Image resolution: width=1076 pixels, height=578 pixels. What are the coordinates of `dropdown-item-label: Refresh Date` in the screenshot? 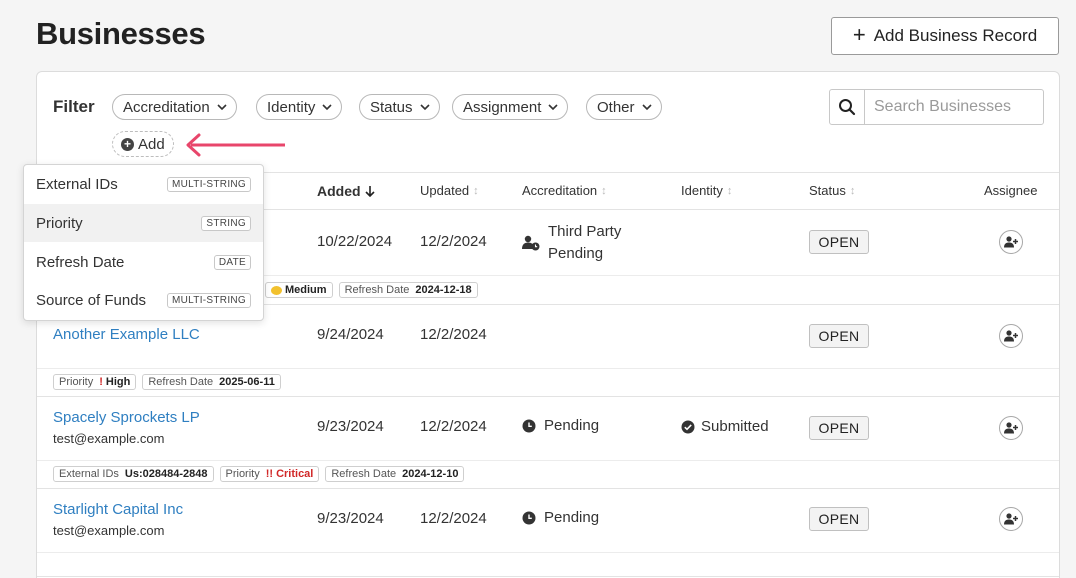 It's located at (80, 262).